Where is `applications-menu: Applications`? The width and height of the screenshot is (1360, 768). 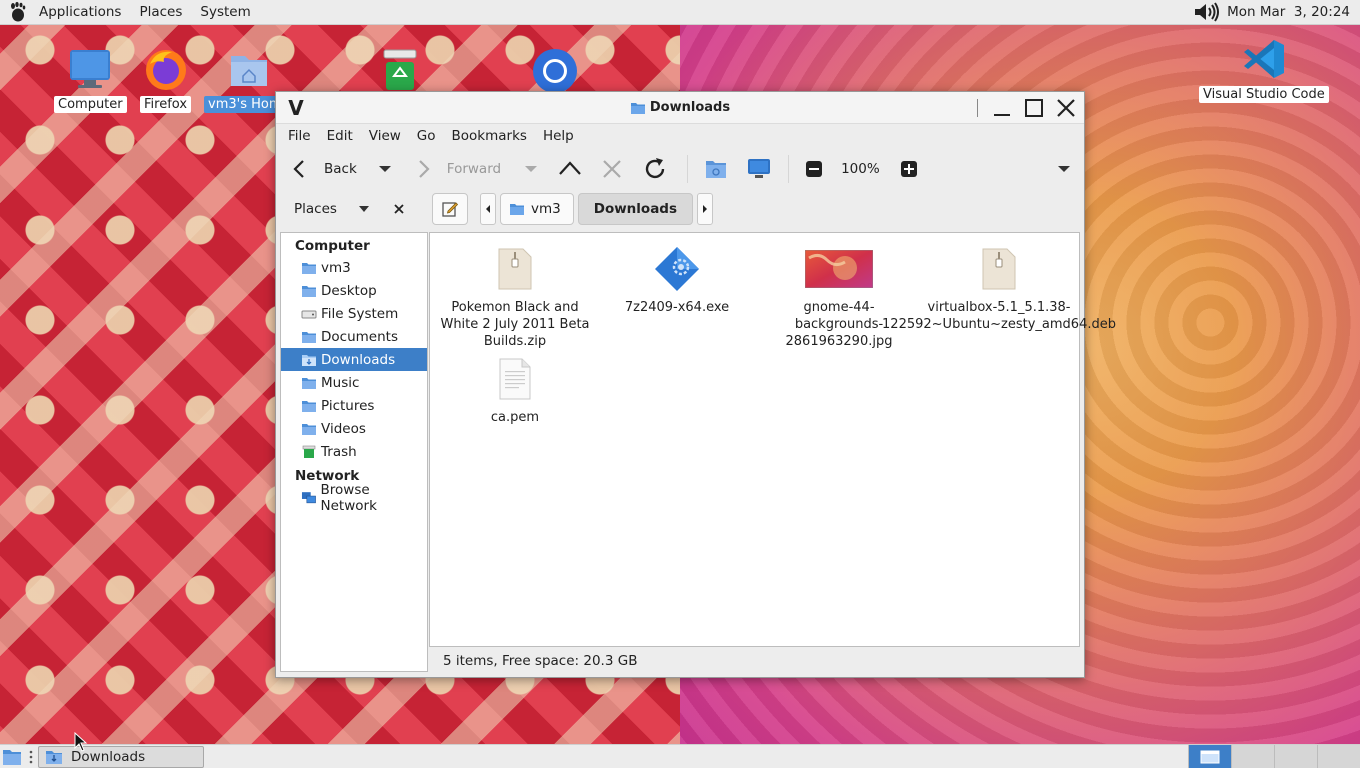
applications-menu: Applications is located at coordinates (80, 12).